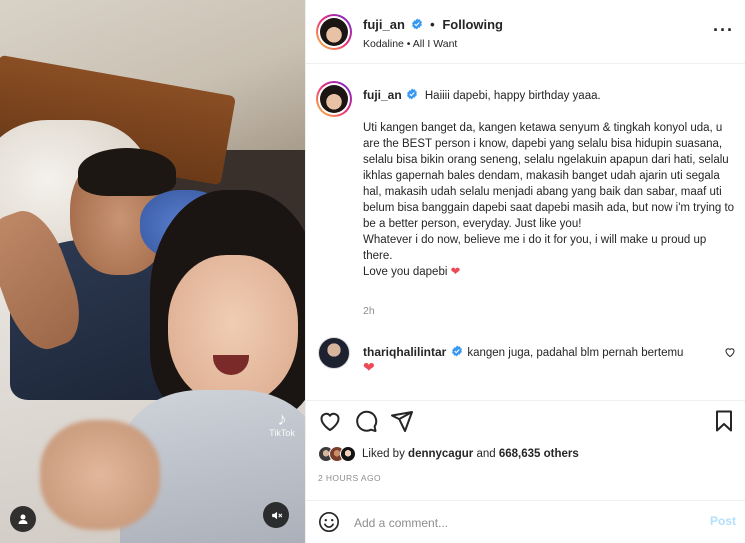 Image resolution: width=745 pixels, height=543 pixels. What do you see at coordinates (404, 352) in the screenshot?
I see `commenter-username: thariqhalilintar` at bounding box center [404, 352].